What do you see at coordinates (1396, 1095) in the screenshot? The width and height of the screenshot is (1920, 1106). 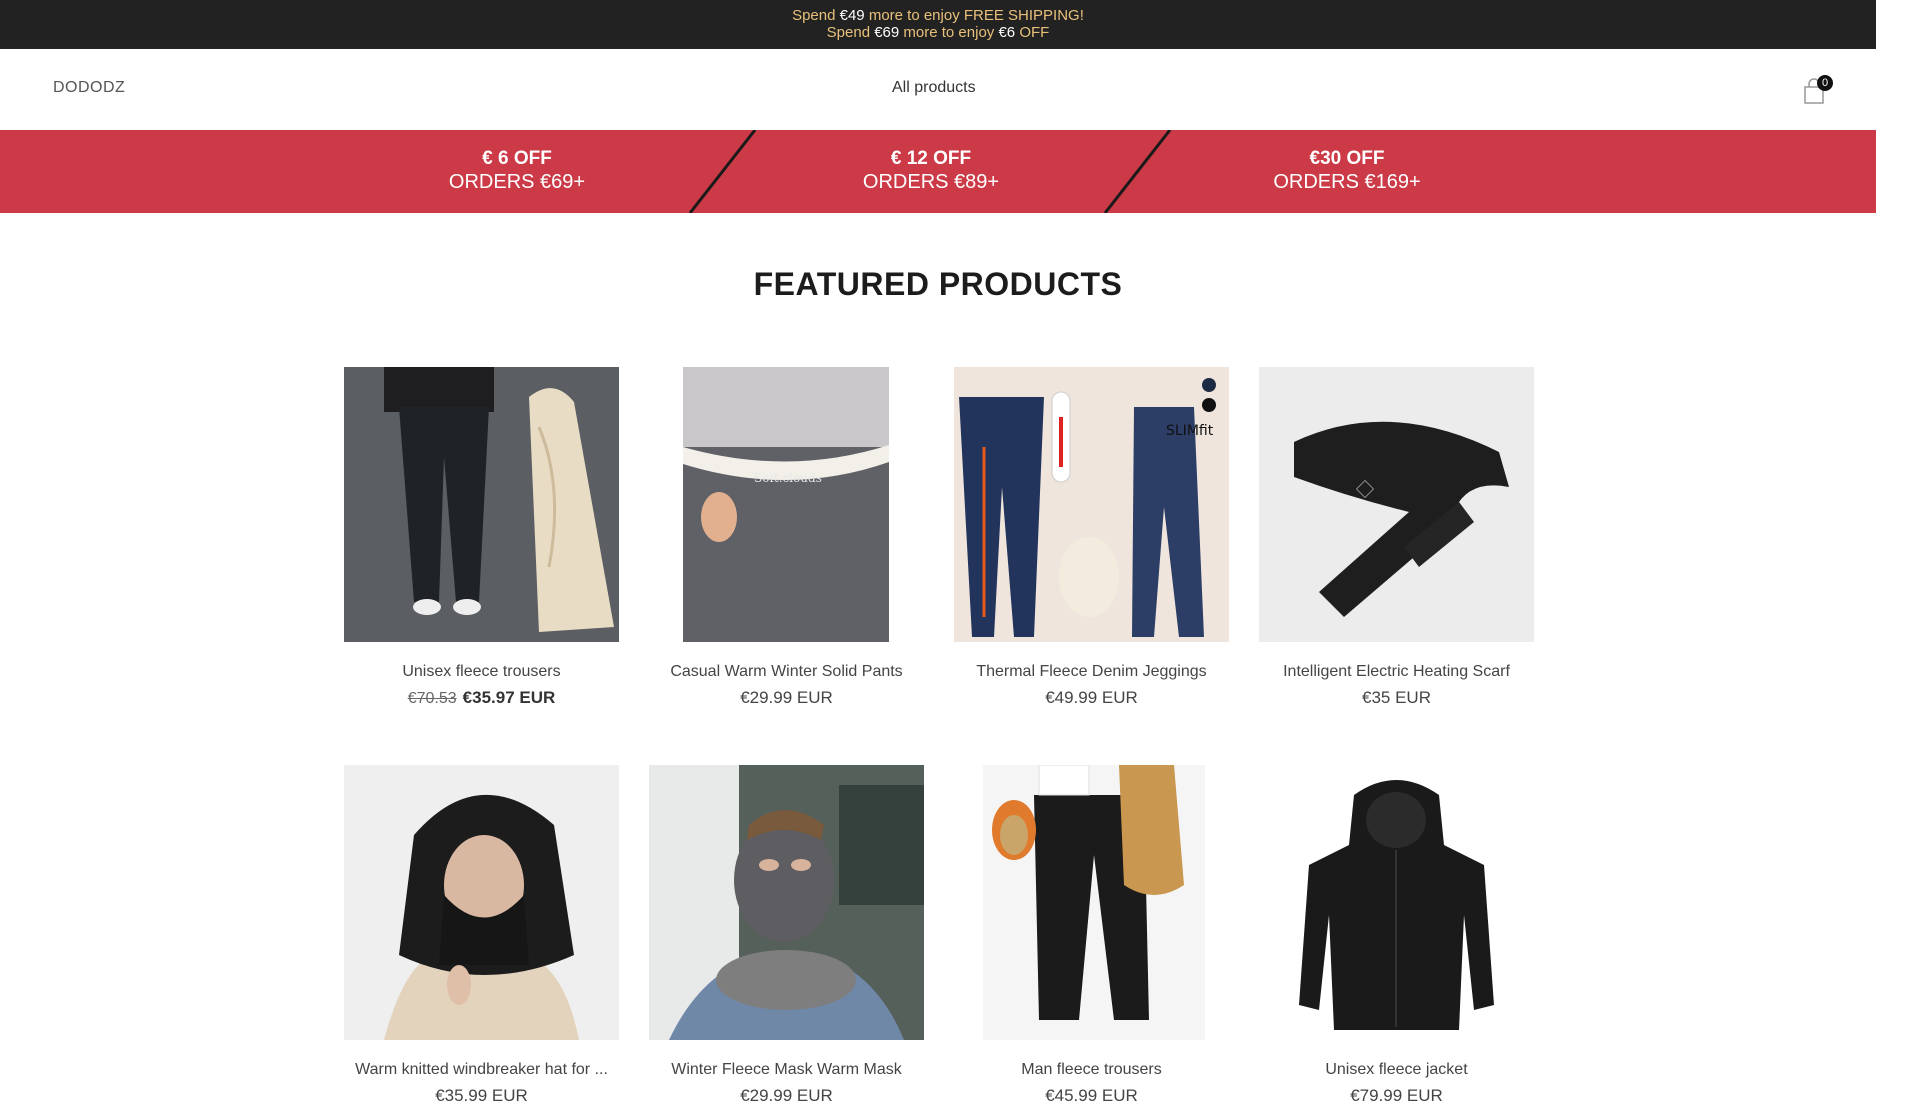 I see `product-price: €79.99 EUR` at bounding box center [1396, 1095].